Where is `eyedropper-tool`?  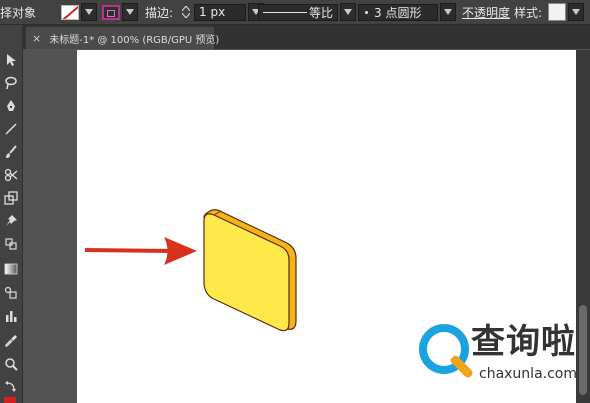 eyedropper-tool is located at coordinates (11, 341).